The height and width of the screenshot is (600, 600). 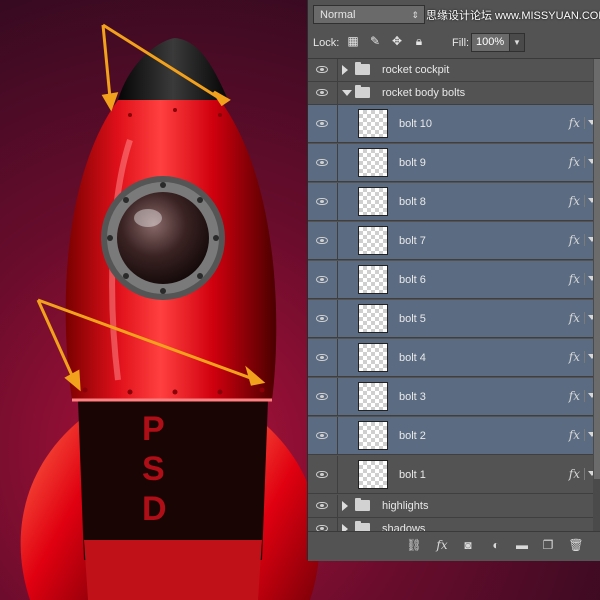 What do you see at coordinates (454, 397) in the screenshot?
I see `layer-bolt-3: bolt 3 fx` at bounding box center [454, 397].